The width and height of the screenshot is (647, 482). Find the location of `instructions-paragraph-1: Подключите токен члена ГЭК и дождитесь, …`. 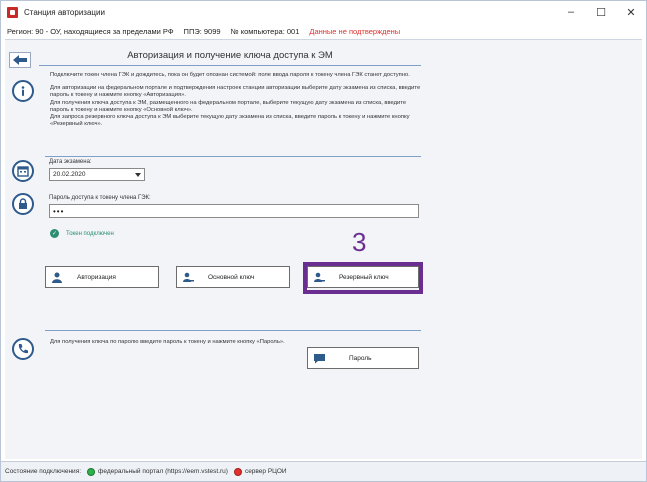

instructions-paragraph-1: Подключите токен члена ГЭК и дождитесь, … is located at coordinates (230, 75).